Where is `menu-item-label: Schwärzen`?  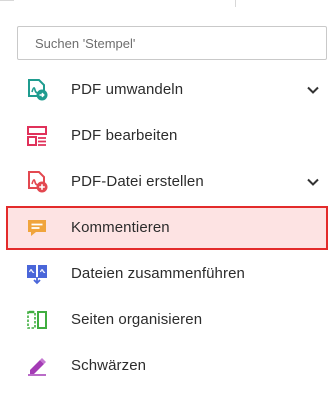 menu-item-label: Schwärzen is located at coordinates (109, 365).